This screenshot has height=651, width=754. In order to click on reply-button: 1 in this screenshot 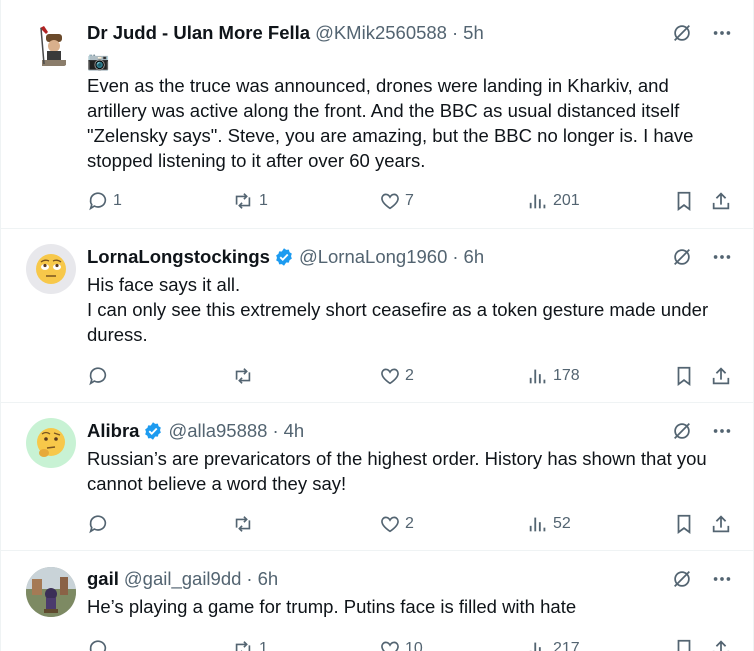, I will do `click(104, 201)`.